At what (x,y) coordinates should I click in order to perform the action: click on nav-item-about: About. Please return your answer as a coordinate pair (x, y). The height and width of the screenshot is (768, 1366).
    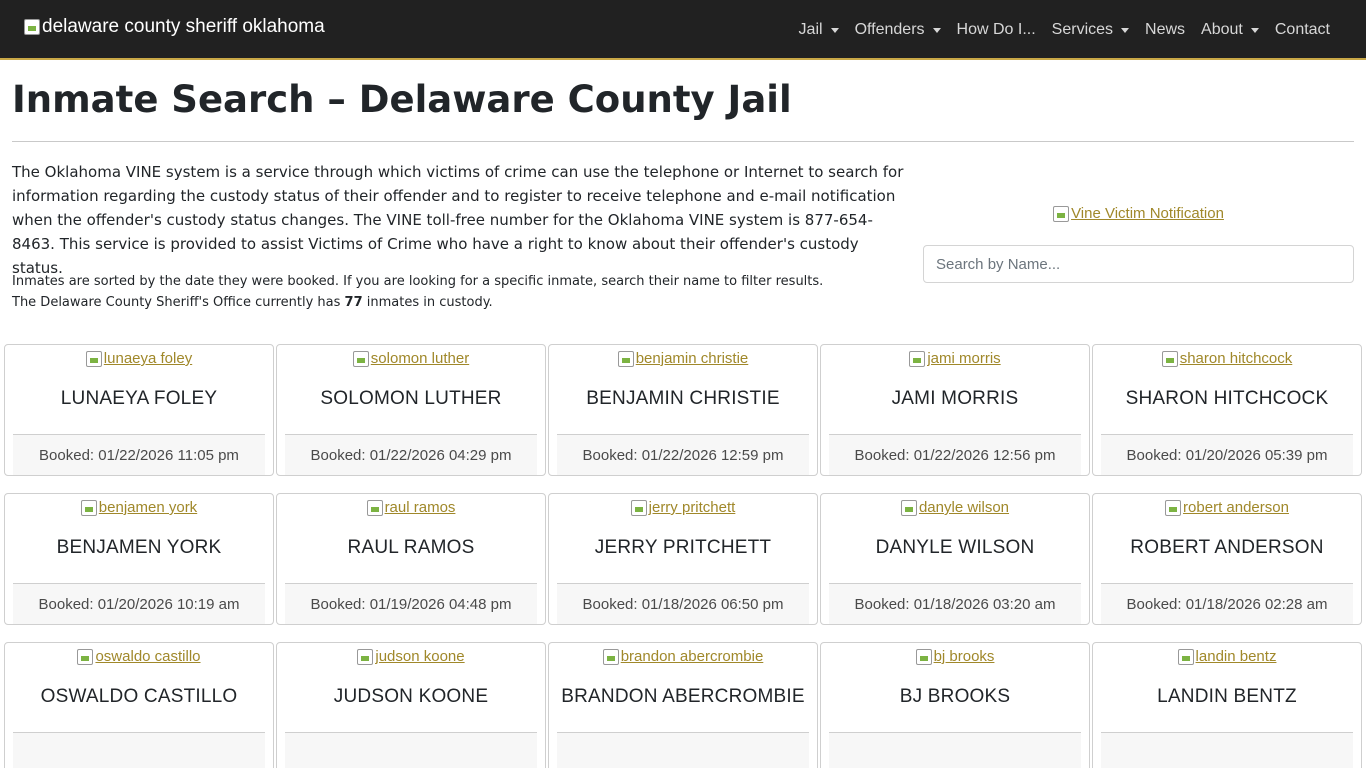
    Looking at the image, I should click on (1230, 30).